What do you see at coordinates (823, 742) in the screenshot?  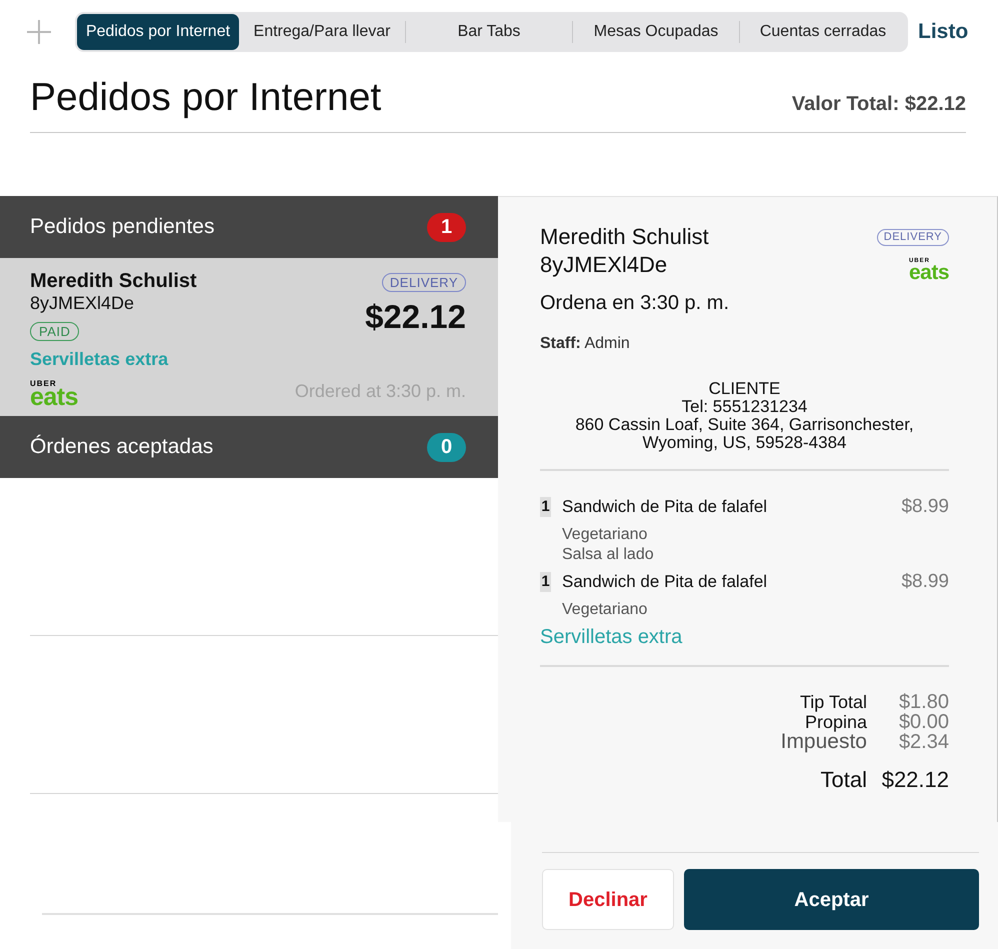 I see `charge-label: Impuesto` at bounding box center [823, 742].